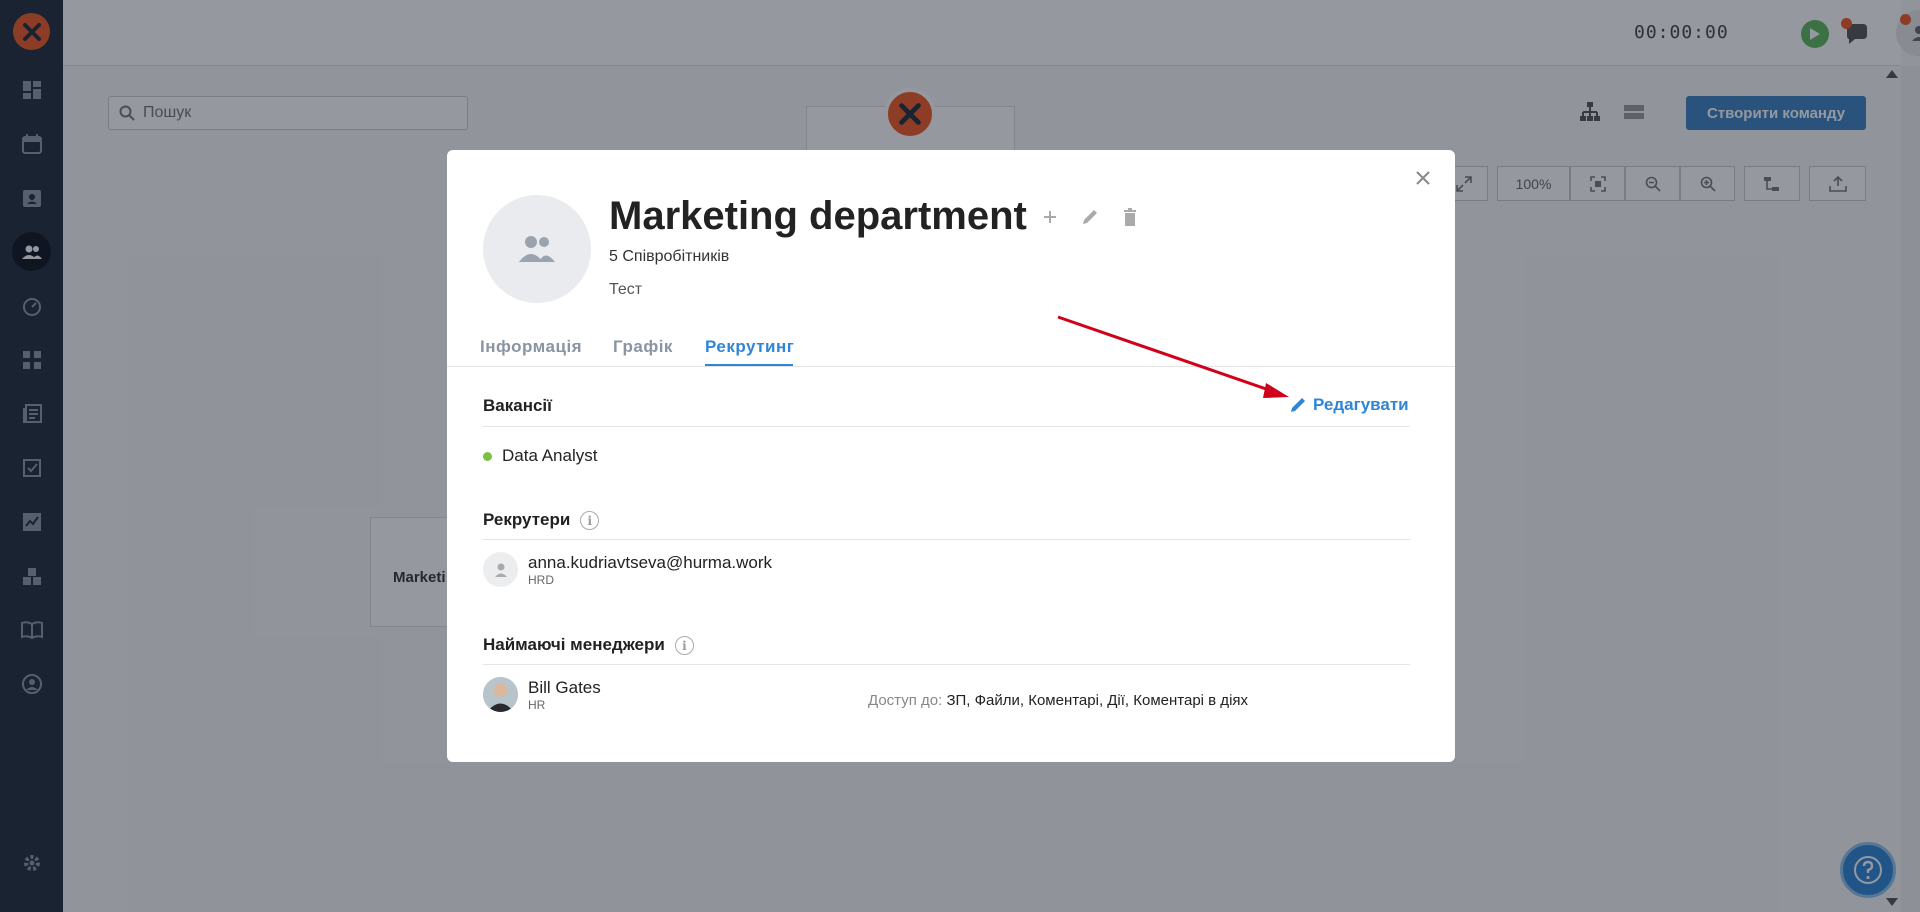 The width and height of the screenshot is (1920, 912). I want to click on vacancies-title: Вакансії, so click(517, 405).